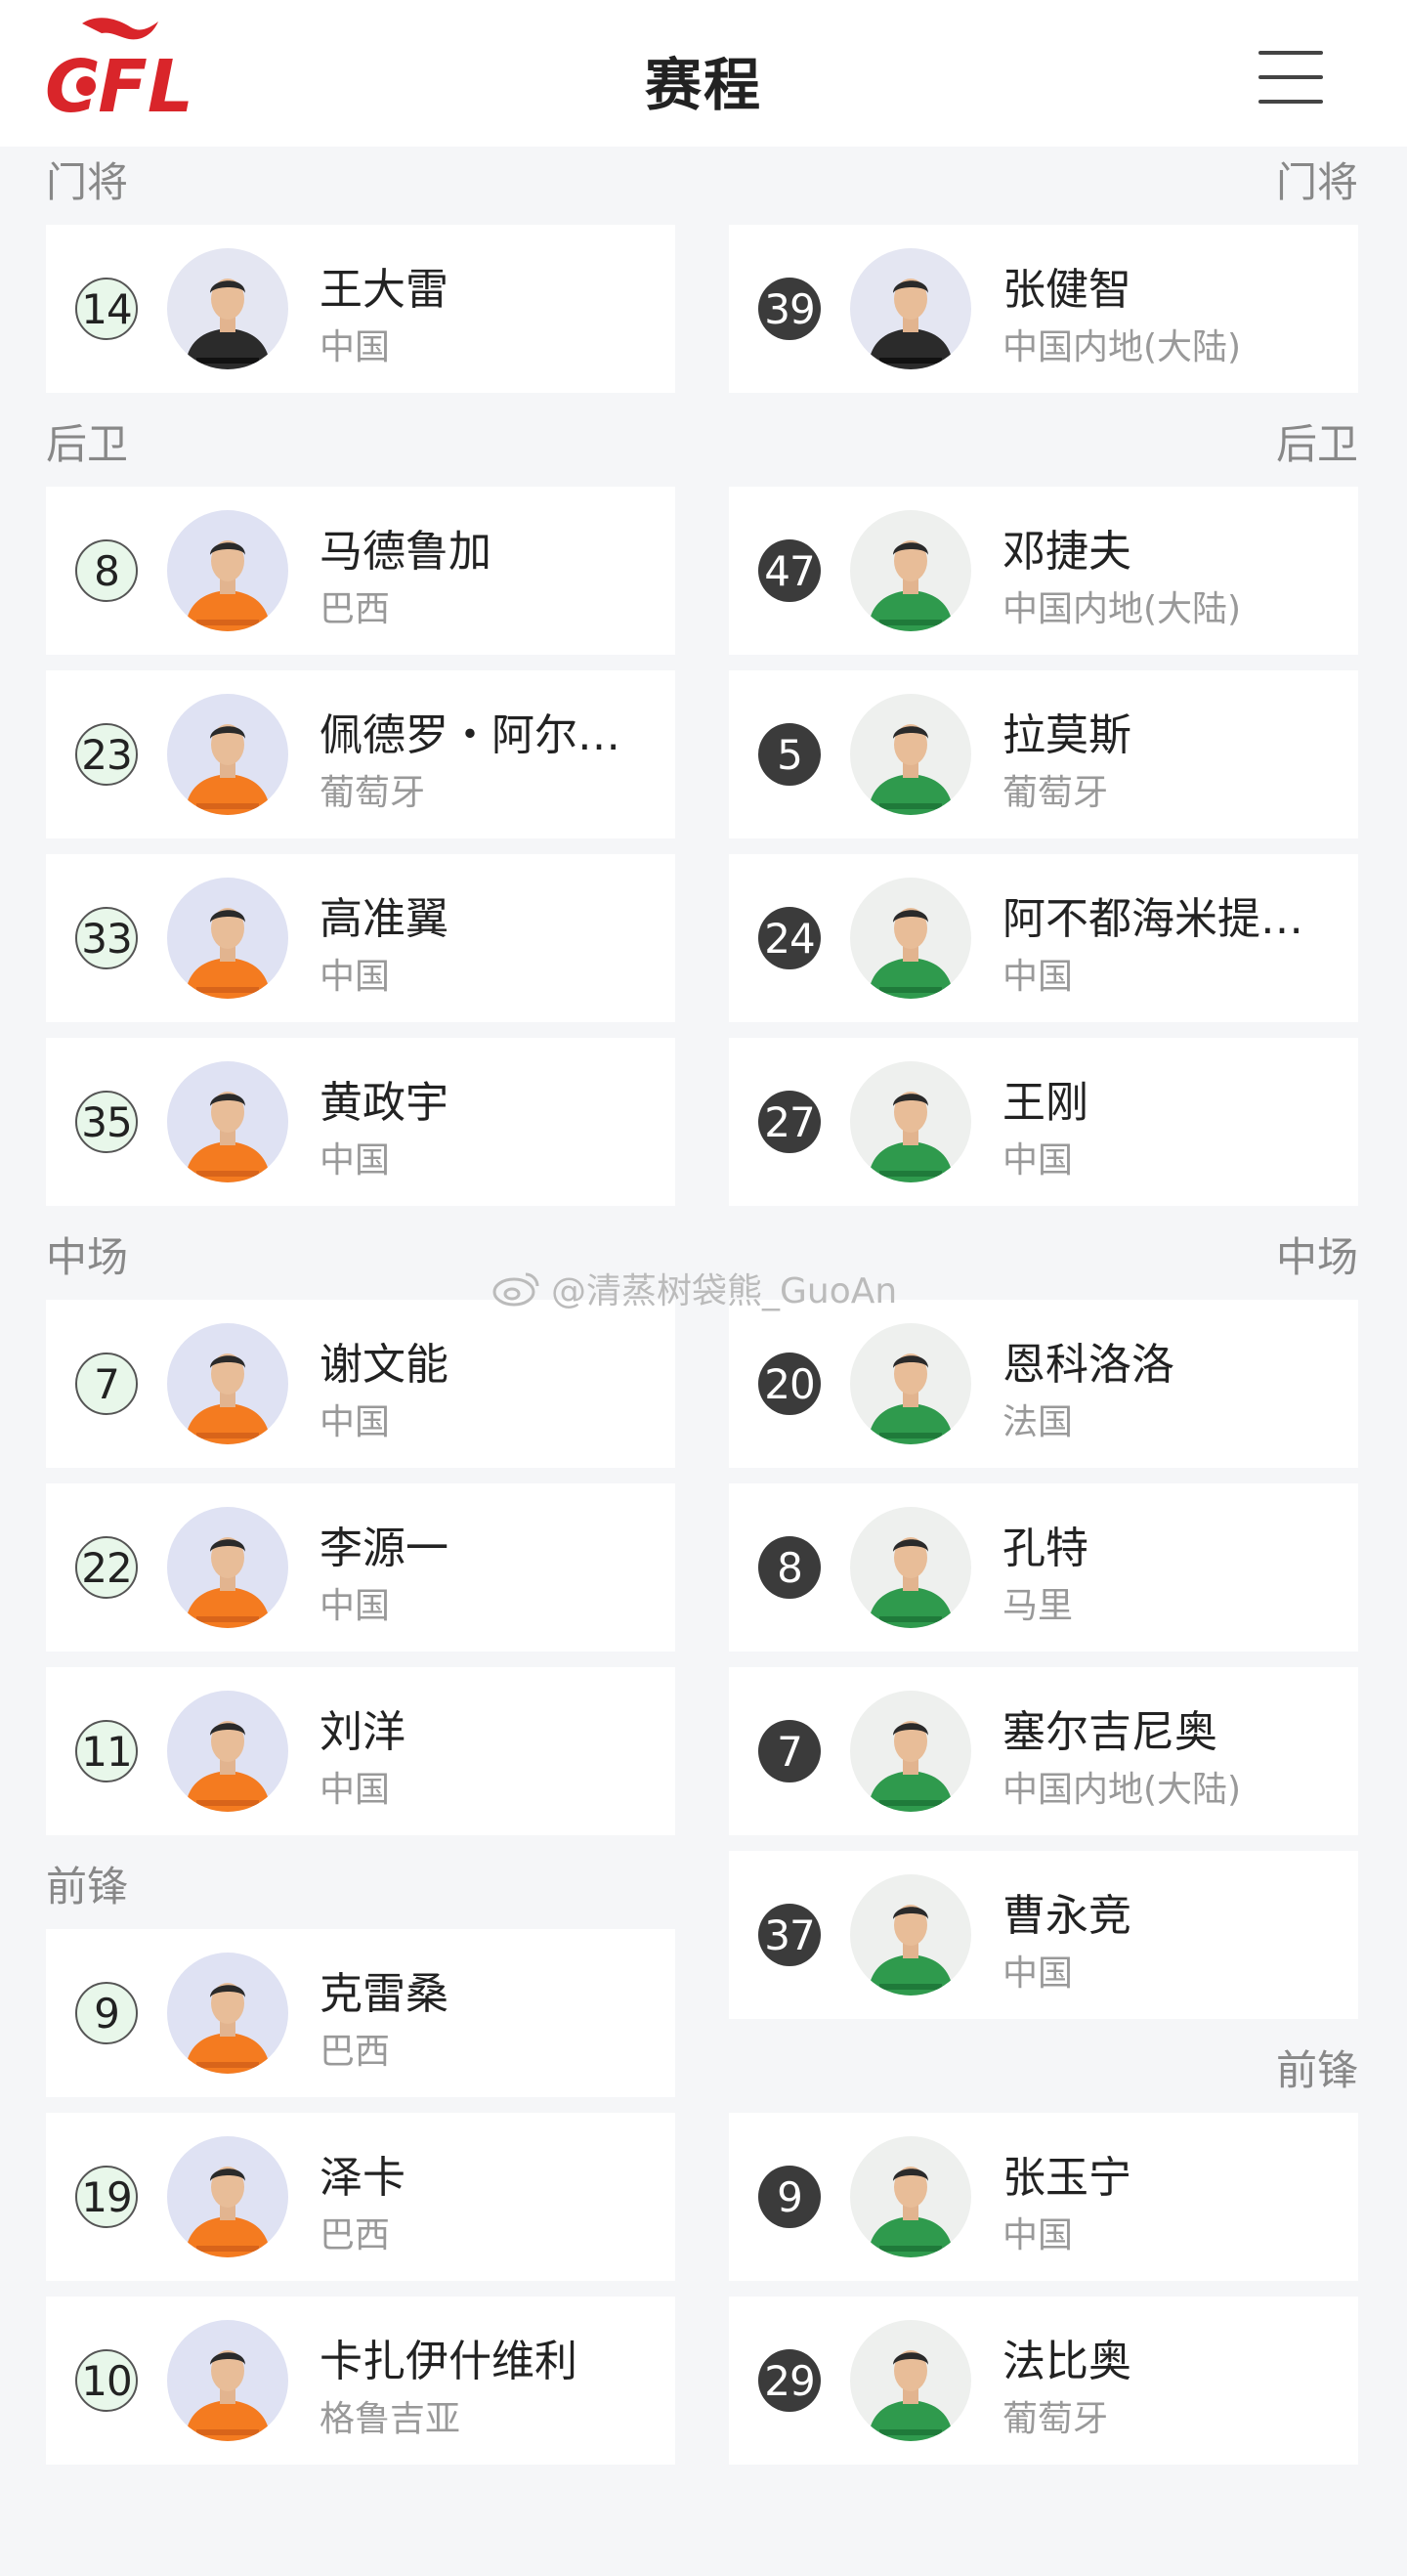  I want to click on player-card: 22 李源一 中国, so click(360, 1568).